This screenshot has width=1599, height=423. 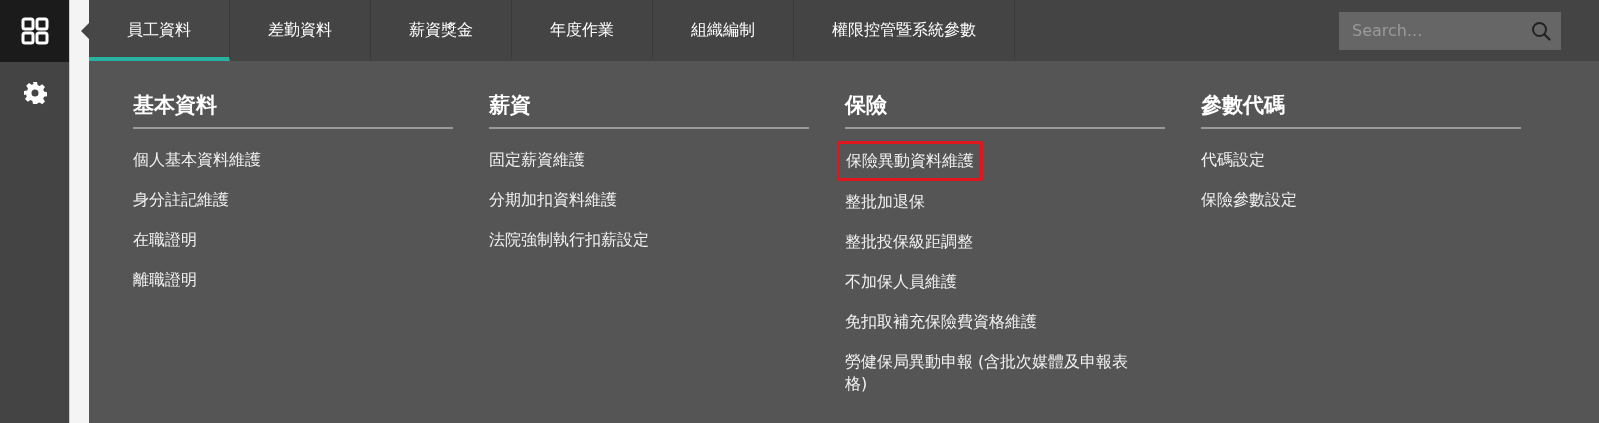 What do you see at coordinates (885, 202) in the screenshot?
I see `menu-item: 整批加退保` at bounding box center [885, 202].